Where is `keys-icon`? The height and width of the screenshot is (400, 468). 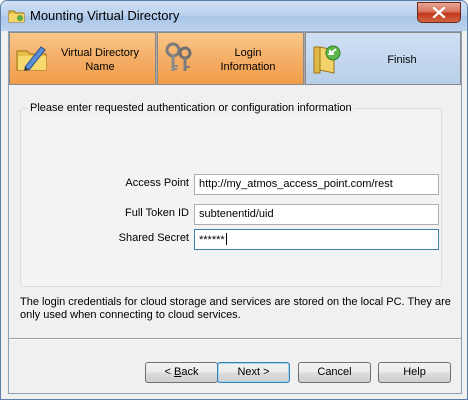 keys-icon is located at coordinates (178, 56).